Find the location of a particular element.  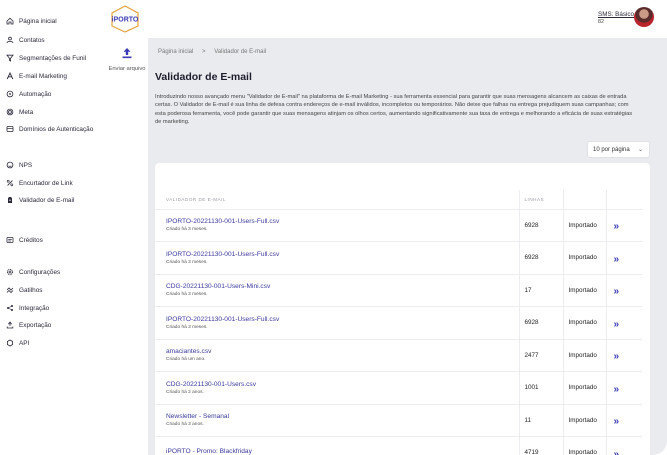

sidebar-item-email-marketing: E-mail Marketing is located at coordinates (36, 76).